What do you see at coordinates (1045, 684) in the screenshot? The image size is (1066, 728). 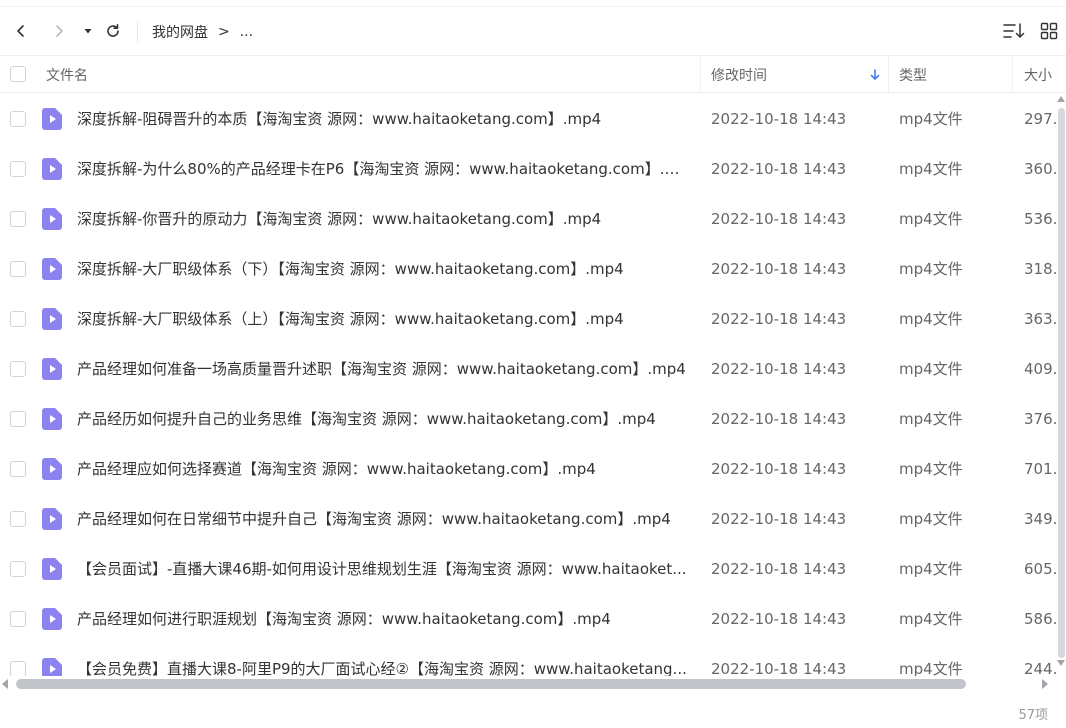 I see `scroll-right-arrow` at bounding box center [1045, 684].